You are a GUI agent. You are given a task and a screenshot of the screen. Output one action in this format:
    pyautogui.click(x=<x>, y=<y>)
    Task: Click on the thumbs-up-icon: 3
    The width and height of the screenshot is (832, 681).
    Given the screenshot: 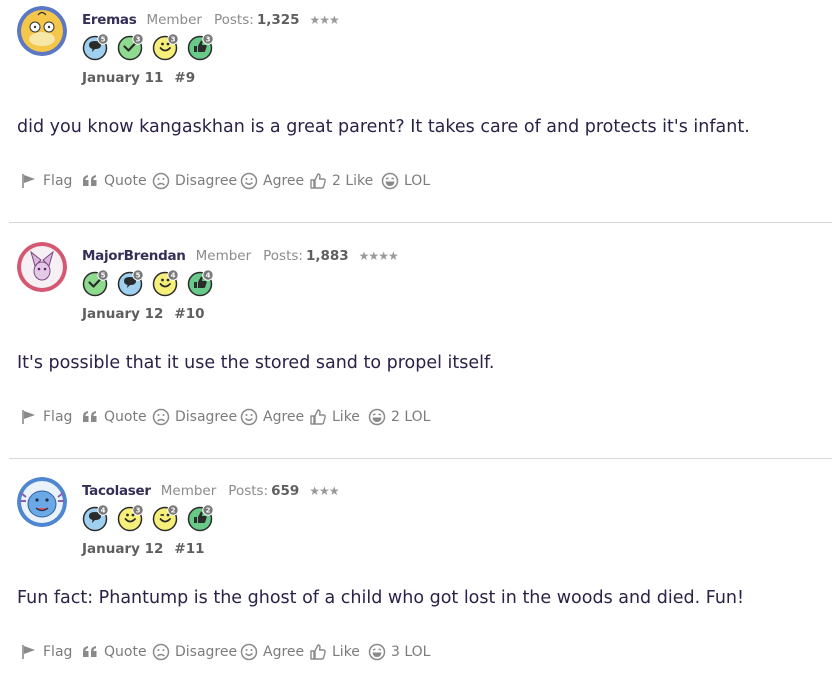 What is the action you would take?
    pyautogui.click(x=201, y=47)
    